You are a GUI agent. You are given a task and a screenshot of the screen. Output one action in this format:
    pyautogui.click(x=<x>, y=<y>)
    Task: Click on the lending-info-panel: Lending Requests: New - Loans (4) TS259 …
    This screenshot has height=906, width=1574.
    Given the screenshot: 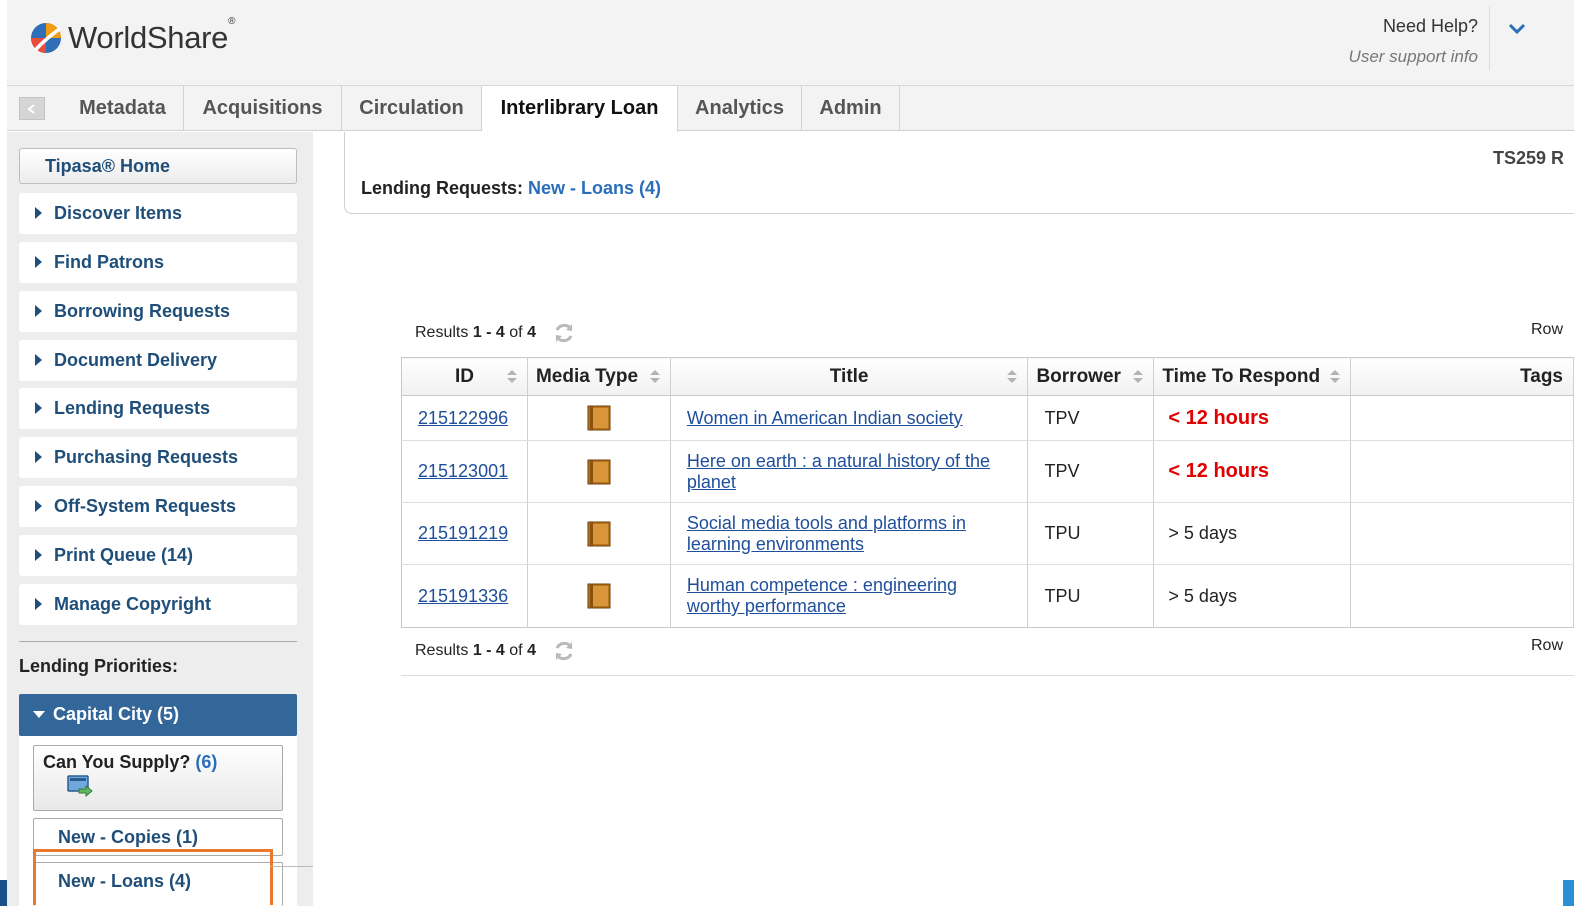 What is the action you would take?
    pyautogui.click(x=959, y=173)
    